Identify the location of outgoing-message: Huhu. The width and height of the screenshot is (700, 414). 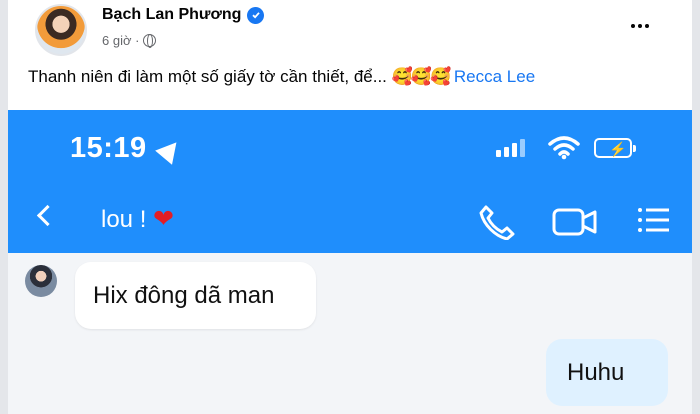
(607, 372).